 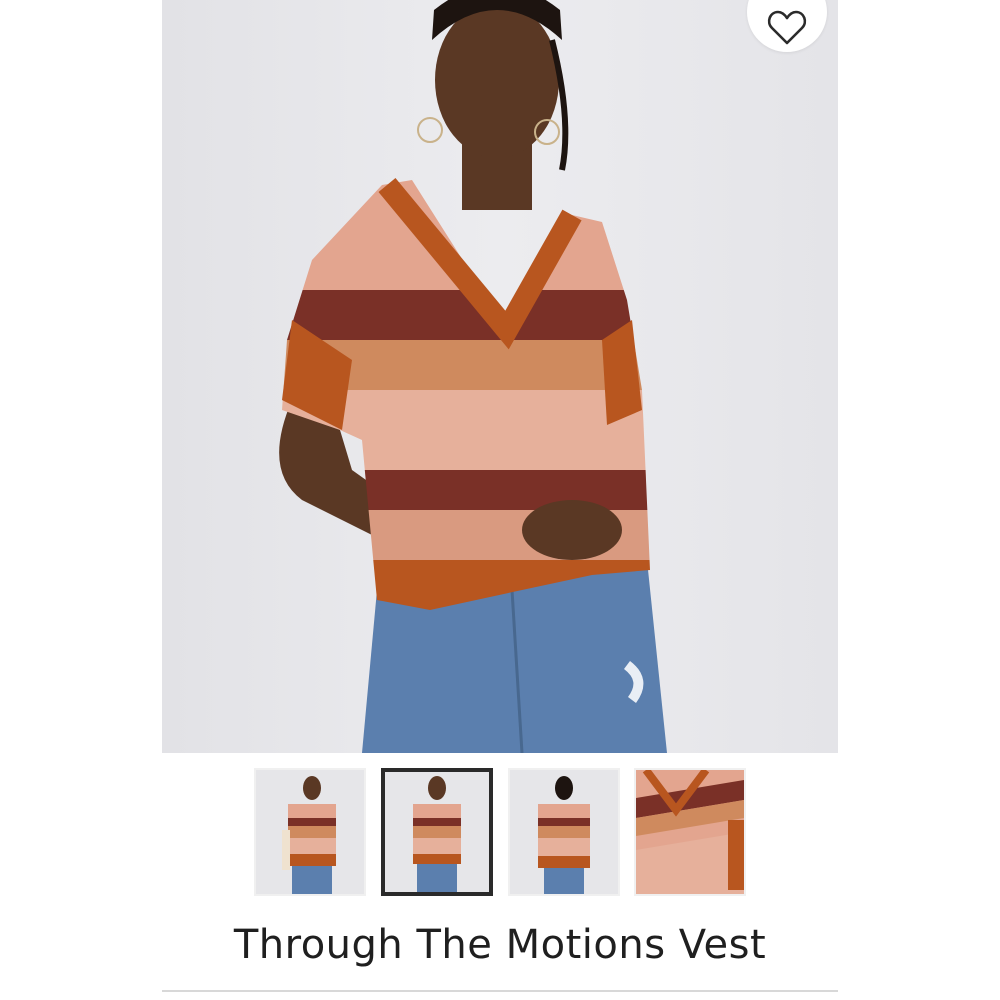 What do you see at coordinates (787, 27) in the screenshot?
I see `heart-outline-icon` at bounding box center [787, 27].